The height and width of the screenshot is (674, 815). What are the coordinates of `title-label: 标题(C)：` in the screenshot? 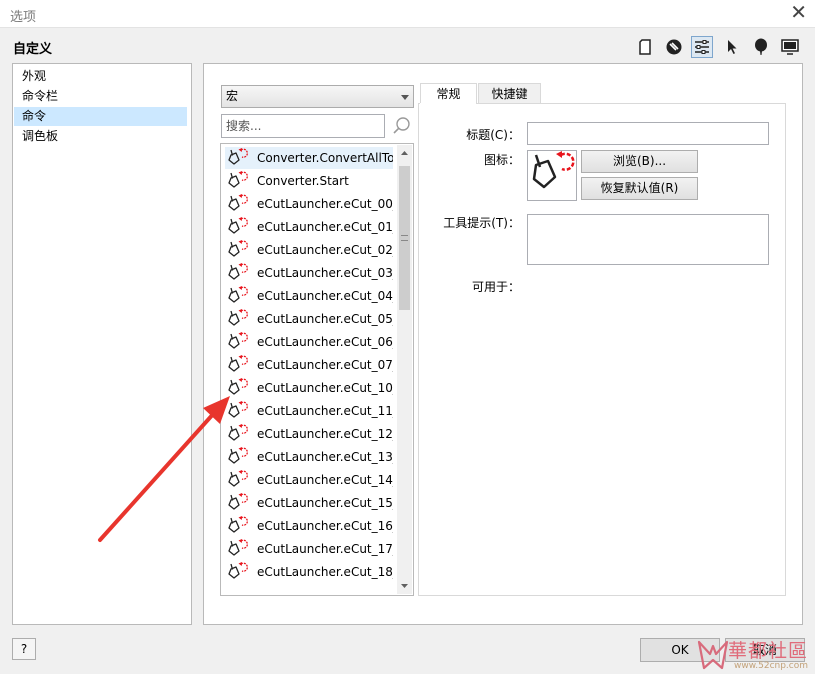 It's located at (493, 135).